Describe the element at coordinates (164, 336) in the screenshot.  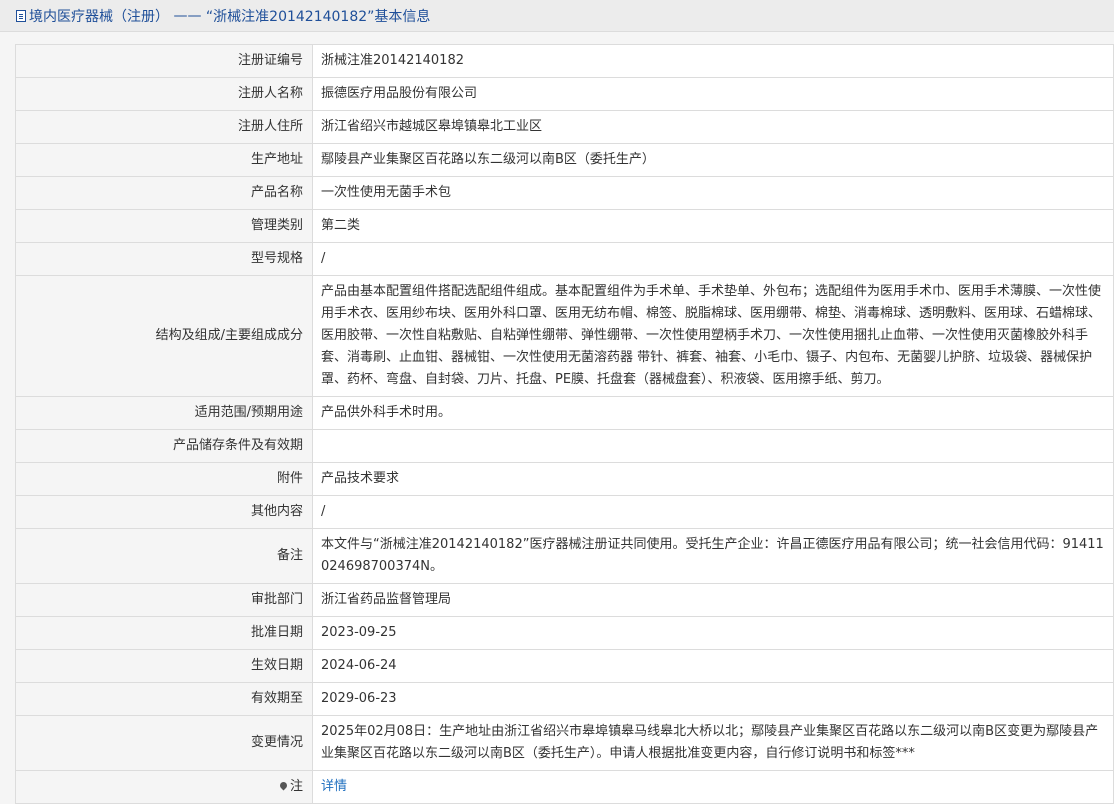
I see `field-label: 结构及组成/主要组成成分` at that location.